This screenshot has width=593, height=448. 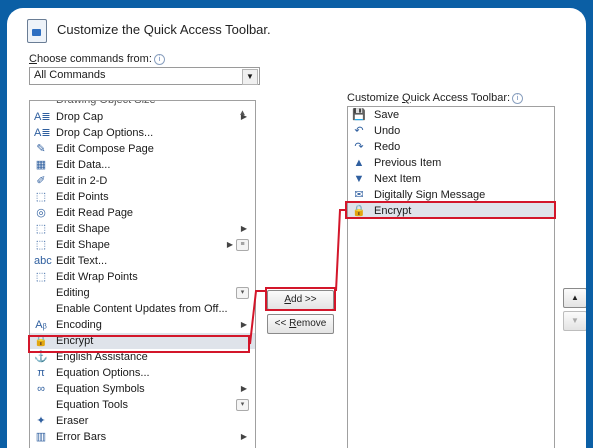 I want to click on list-item: ∞ Equation Symbols ▶, so click(x=142, y=389).